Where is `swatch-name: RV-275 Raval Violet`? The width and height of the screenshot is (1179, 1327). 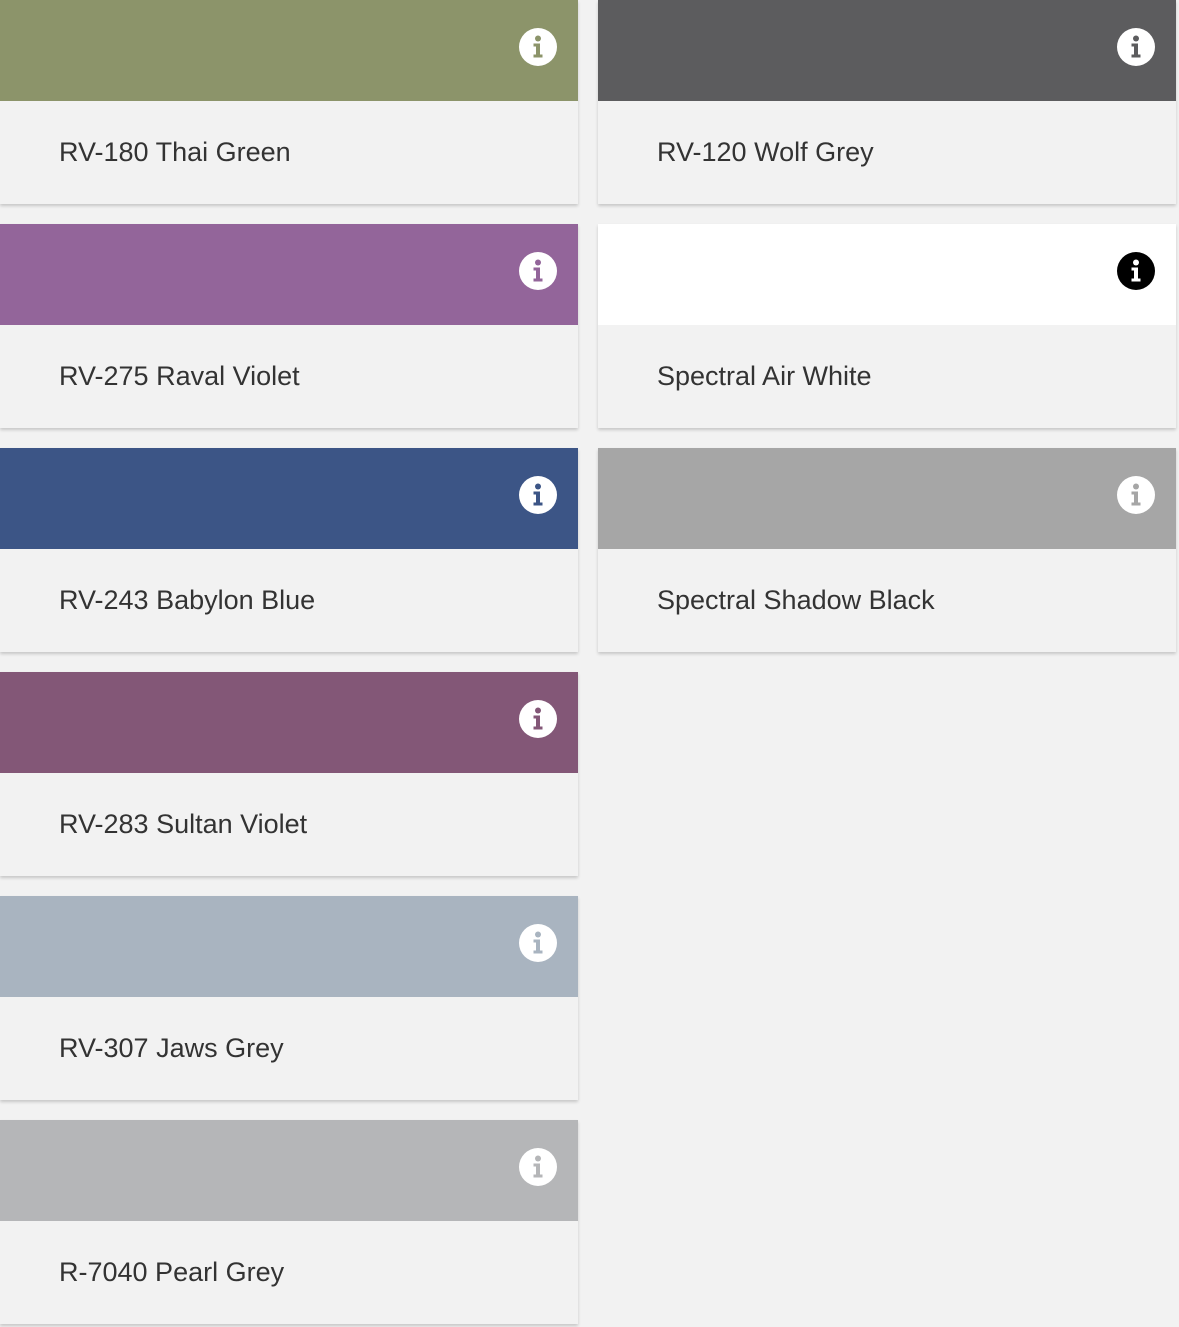
swatch-name: RV-275 Raval Violet is located at coordinates (179, 376).